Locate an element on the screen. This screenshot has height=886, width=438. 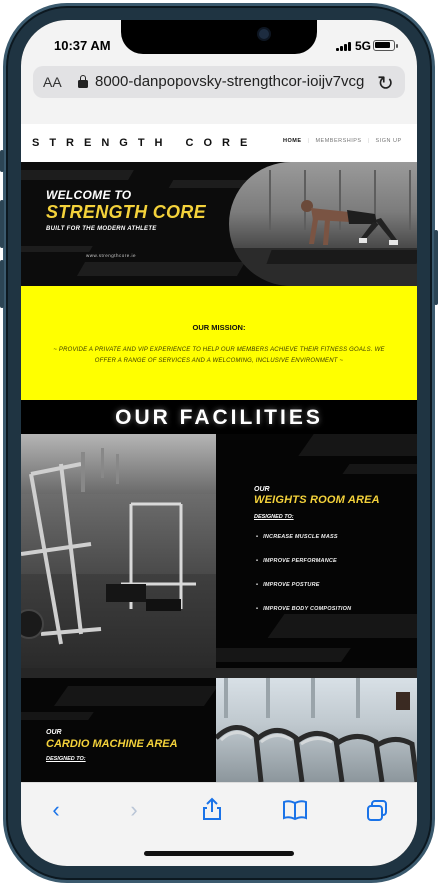
share-icon is located at coordinates (212, 812).